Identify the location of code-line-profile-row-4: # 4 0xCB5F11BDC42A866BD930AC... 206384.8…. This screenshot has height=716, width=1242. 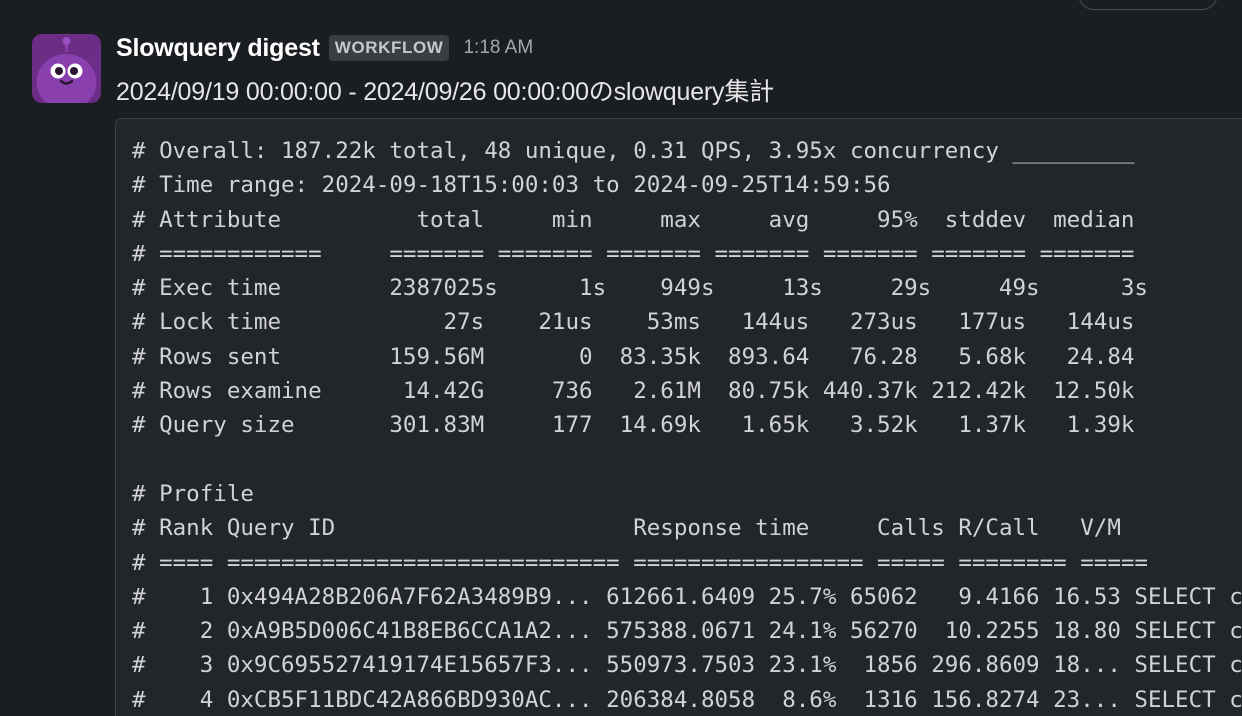
(687, 699).